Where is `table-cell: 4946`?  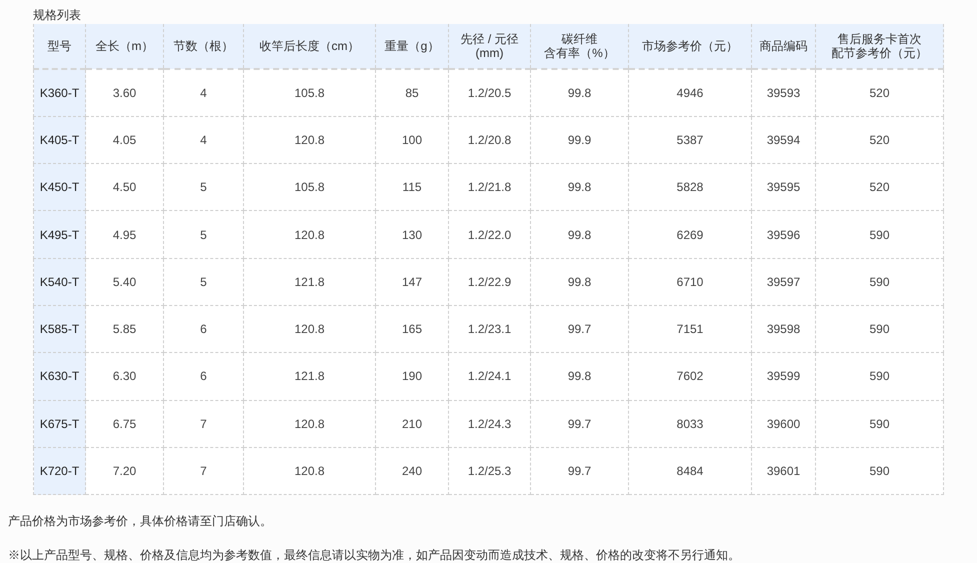 table-cell: 4946 is located at coordinates (690, 92).